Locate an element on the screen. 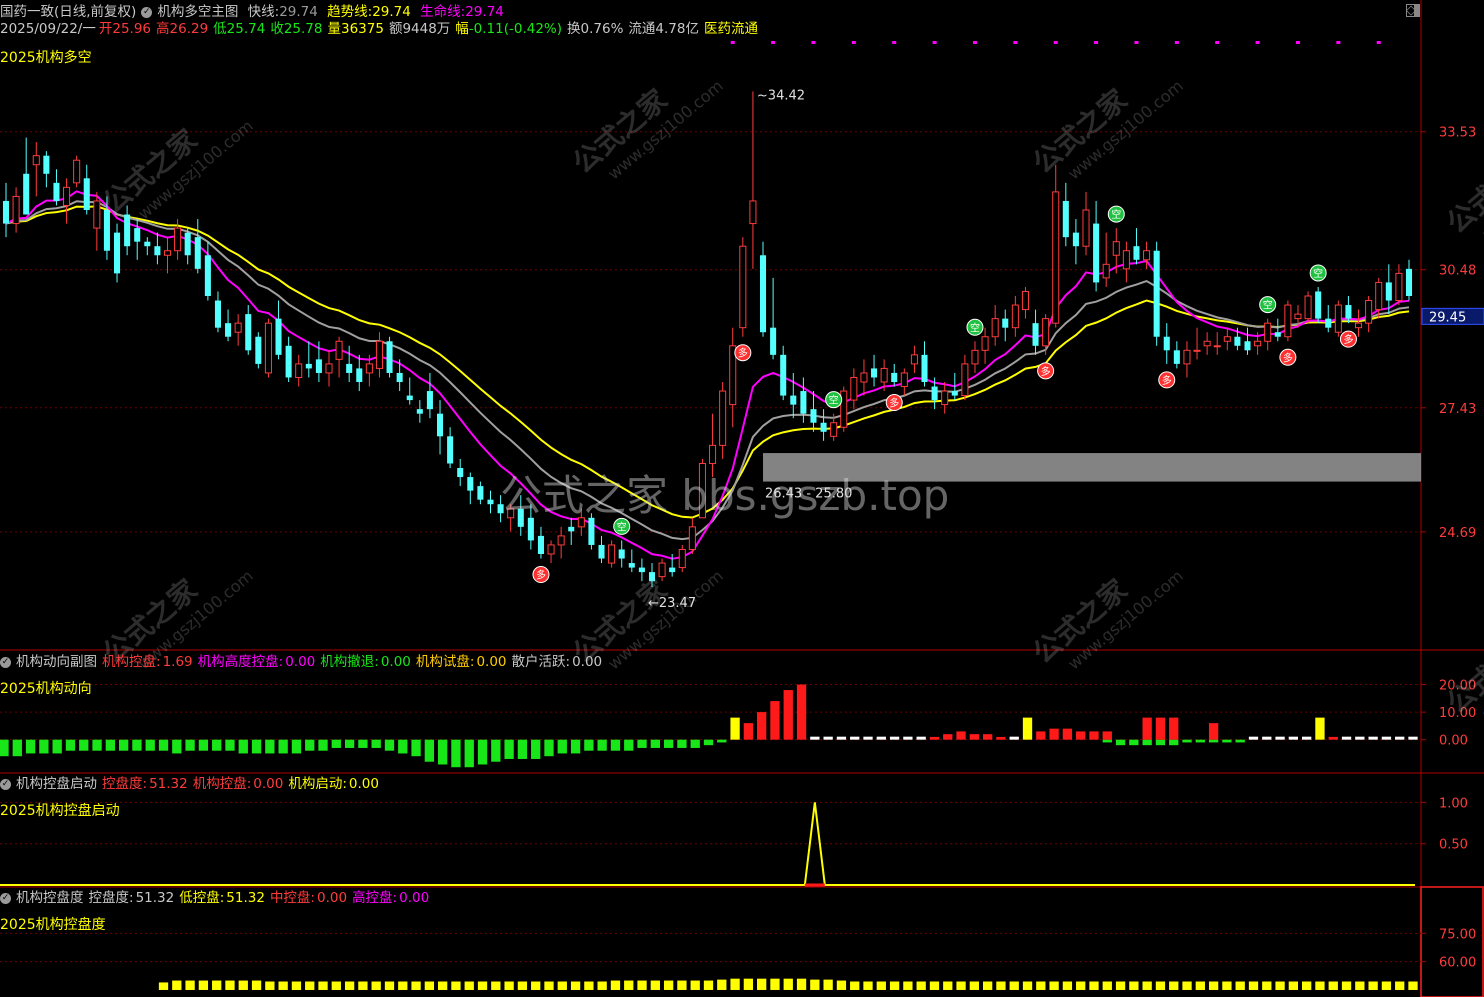 This screenshot has width=1484, height=997. watermark-tile: 公式之家www.gszj100.com is located at coordinates (646, 129).